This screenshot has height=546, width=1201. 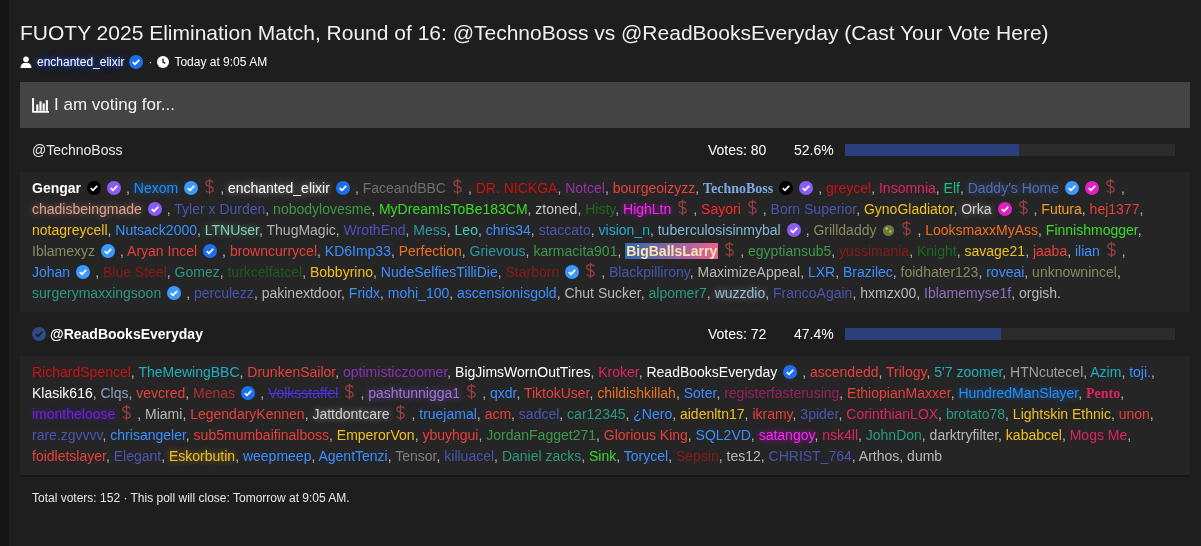 I want to click on voter-name: ThugMagic, so click(x=301, y=230).